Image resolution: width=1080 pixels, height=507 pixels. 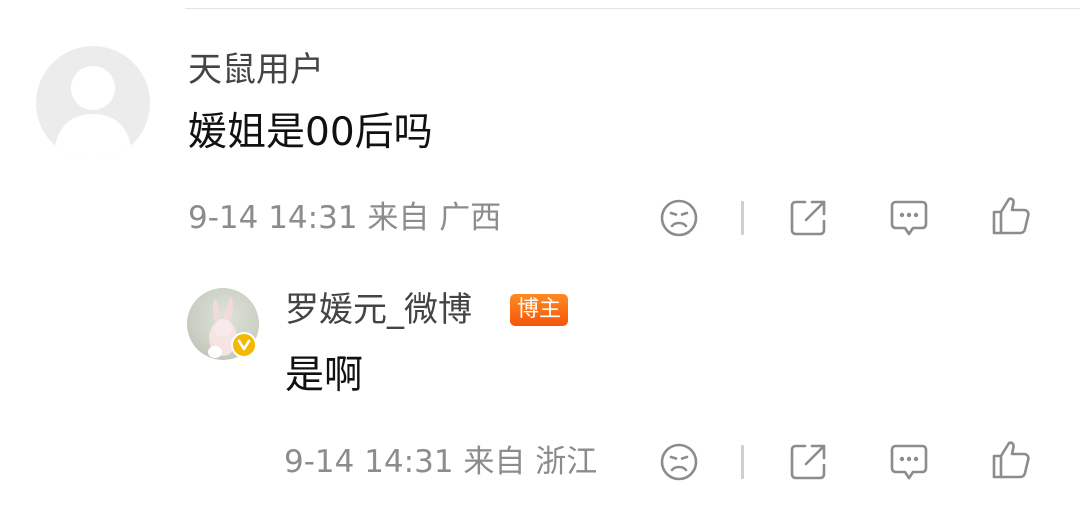 I want to click on top-divider, so click(x=632, y=8).